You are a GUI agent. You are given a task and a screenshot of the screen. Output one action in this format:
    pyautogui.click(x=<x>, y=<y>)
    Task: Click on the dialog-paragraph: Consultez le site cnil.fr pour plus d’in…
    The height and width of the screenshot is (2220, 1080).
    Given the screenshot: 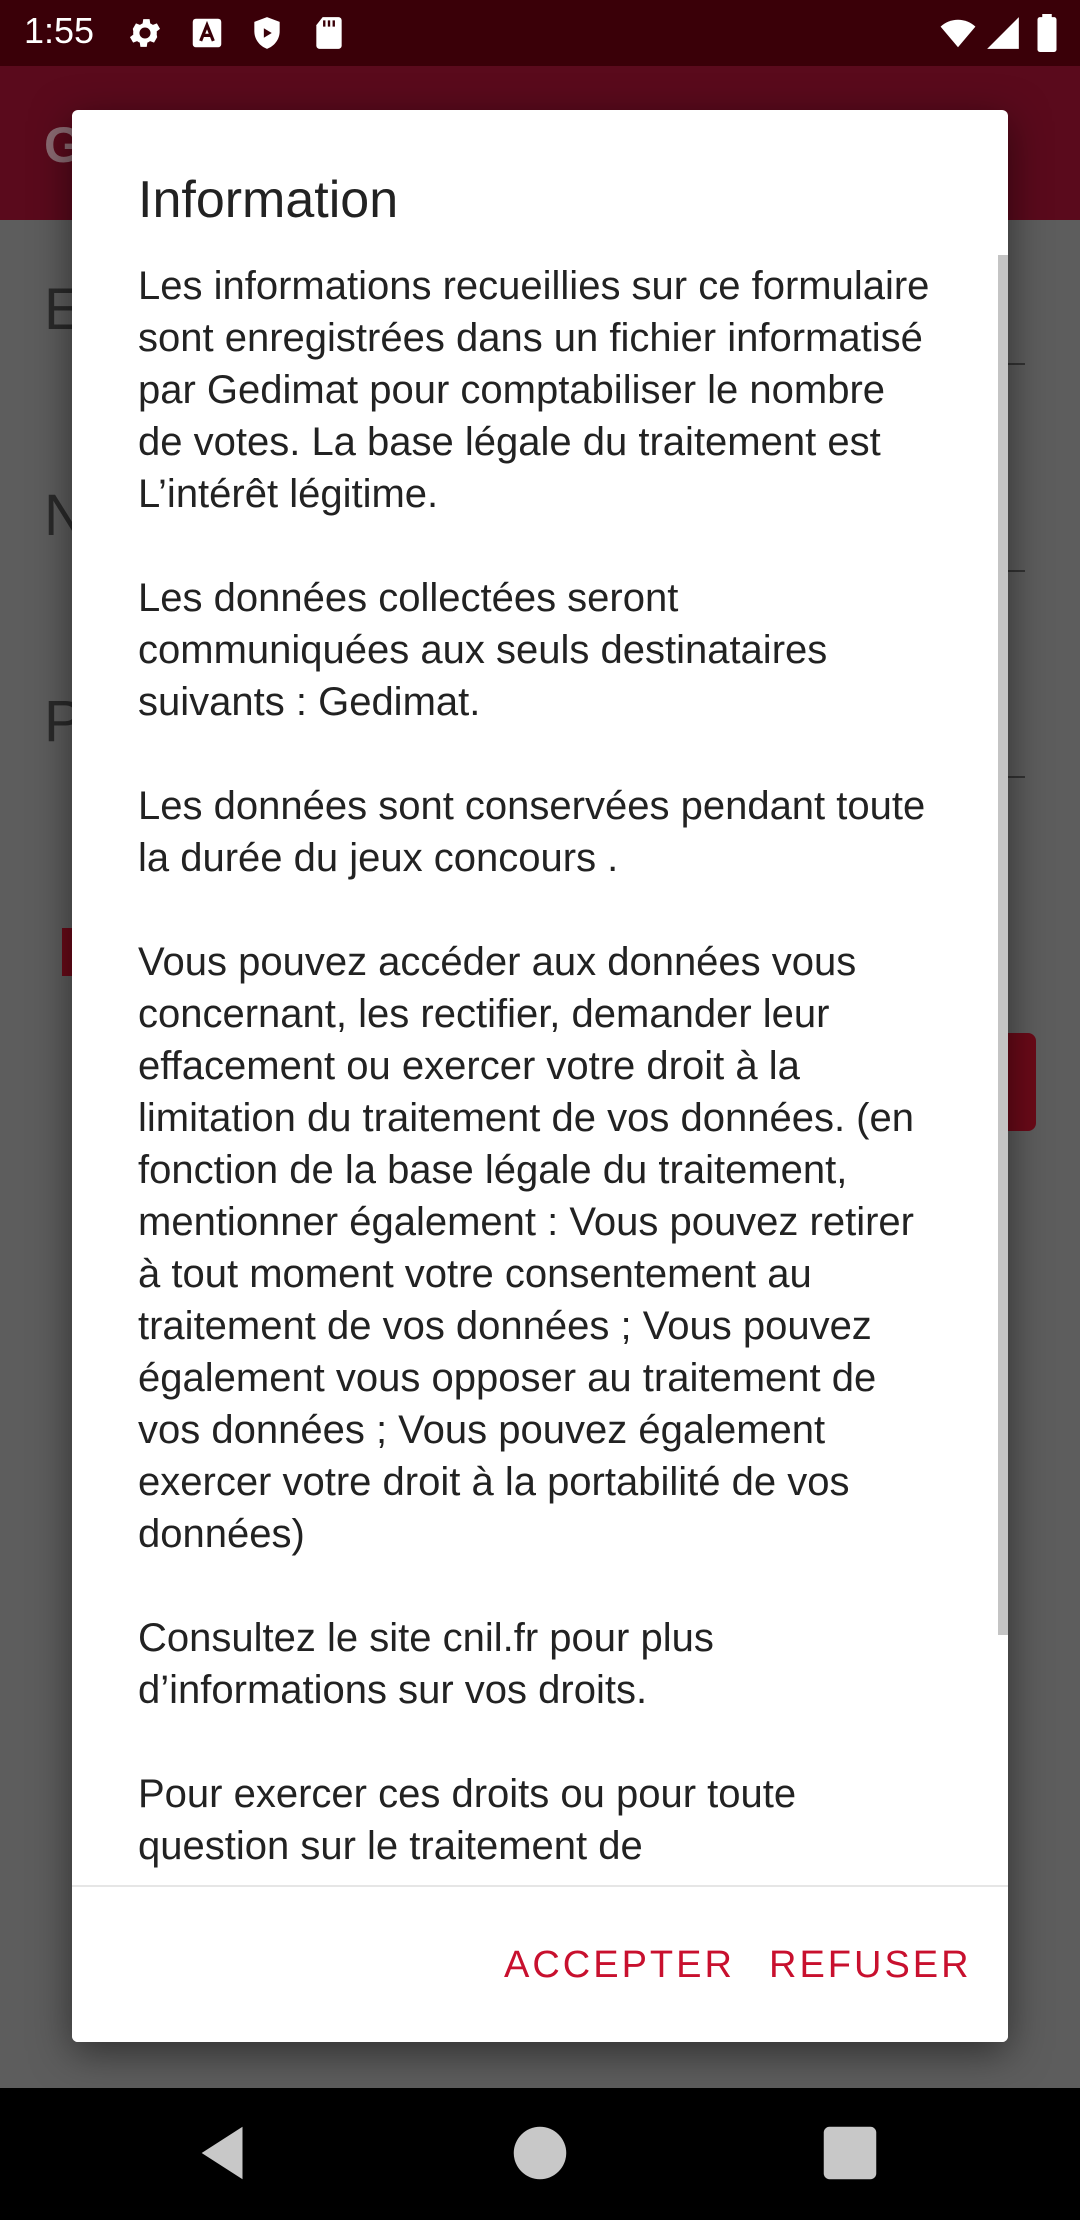 What is the action you would take?
    pyautogui.click(x=426, y=1664)
    